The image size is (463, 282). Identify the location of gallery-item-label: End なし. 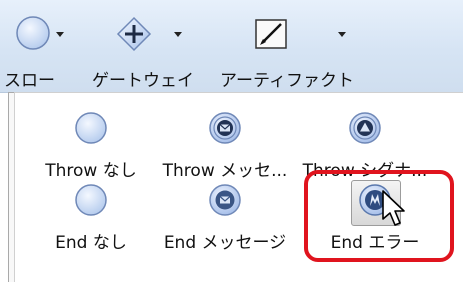
(91, 243).